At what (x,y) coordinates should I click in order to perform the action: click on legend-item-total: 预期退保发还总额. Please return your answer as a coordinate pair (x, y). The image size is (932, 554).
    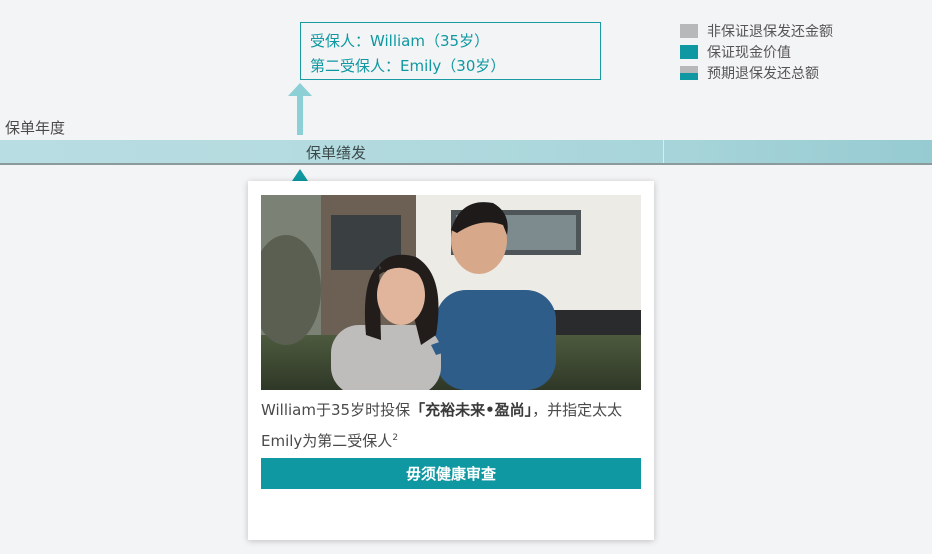
    Looking at the image, I should click on (756, 72).